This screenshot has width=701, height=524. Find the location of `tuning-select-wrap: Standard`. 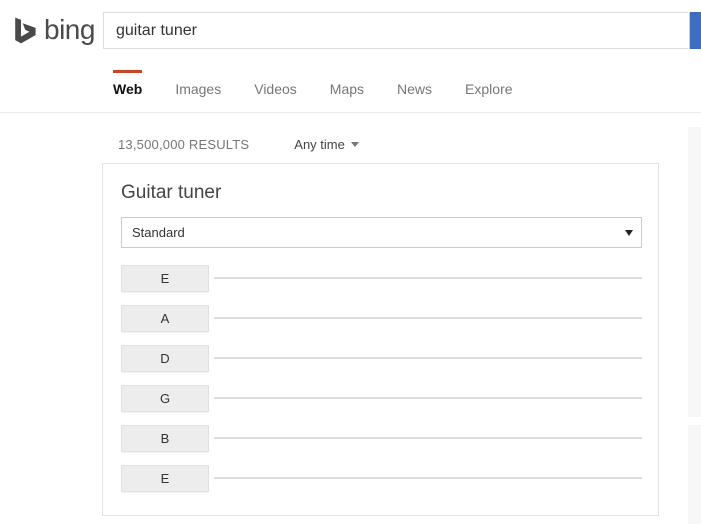

tuning-select-wrap: Standard is located at coordinates (381, 232).